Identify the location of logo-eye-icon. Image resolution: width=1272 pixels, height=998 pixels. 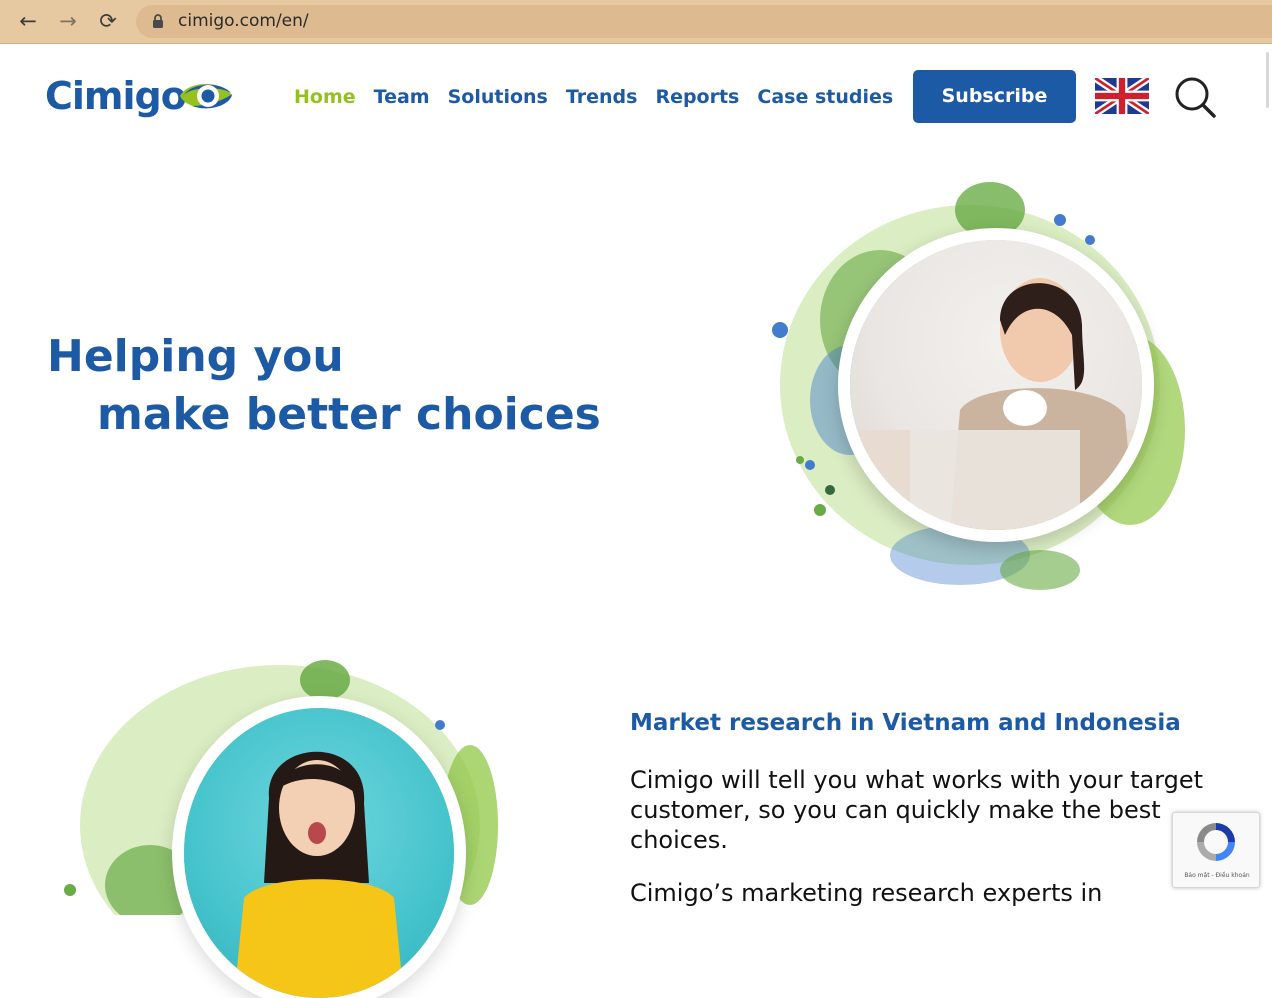
(206, 96).